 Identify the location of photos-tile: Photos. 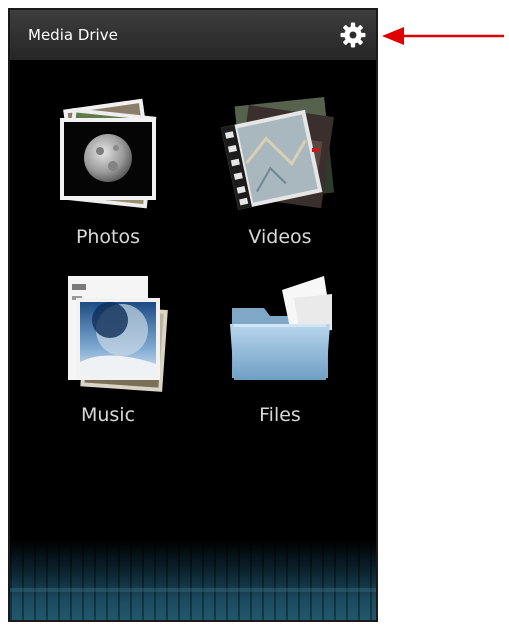
(108, 181).